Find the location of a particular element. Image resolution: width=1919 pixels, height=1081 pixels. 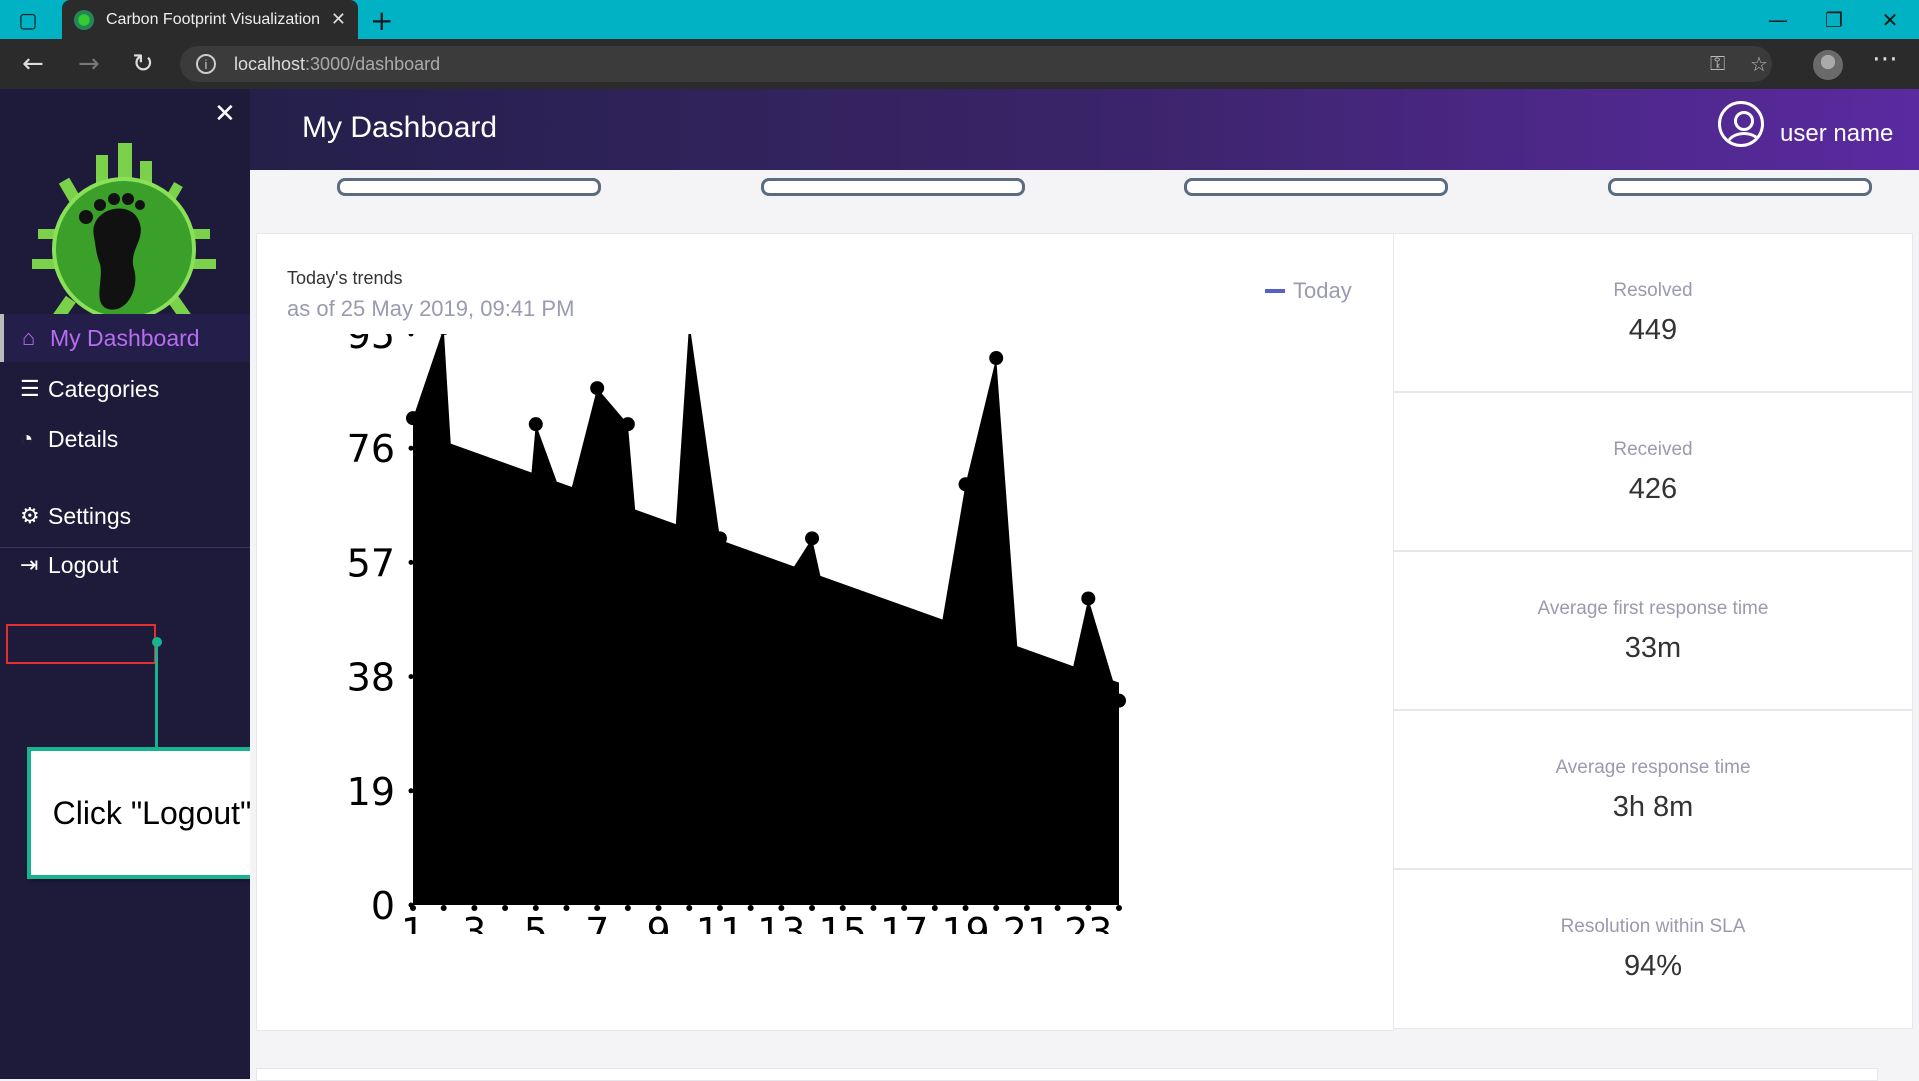

x-tick-label: 21 is located at coordinates (1027, 922).